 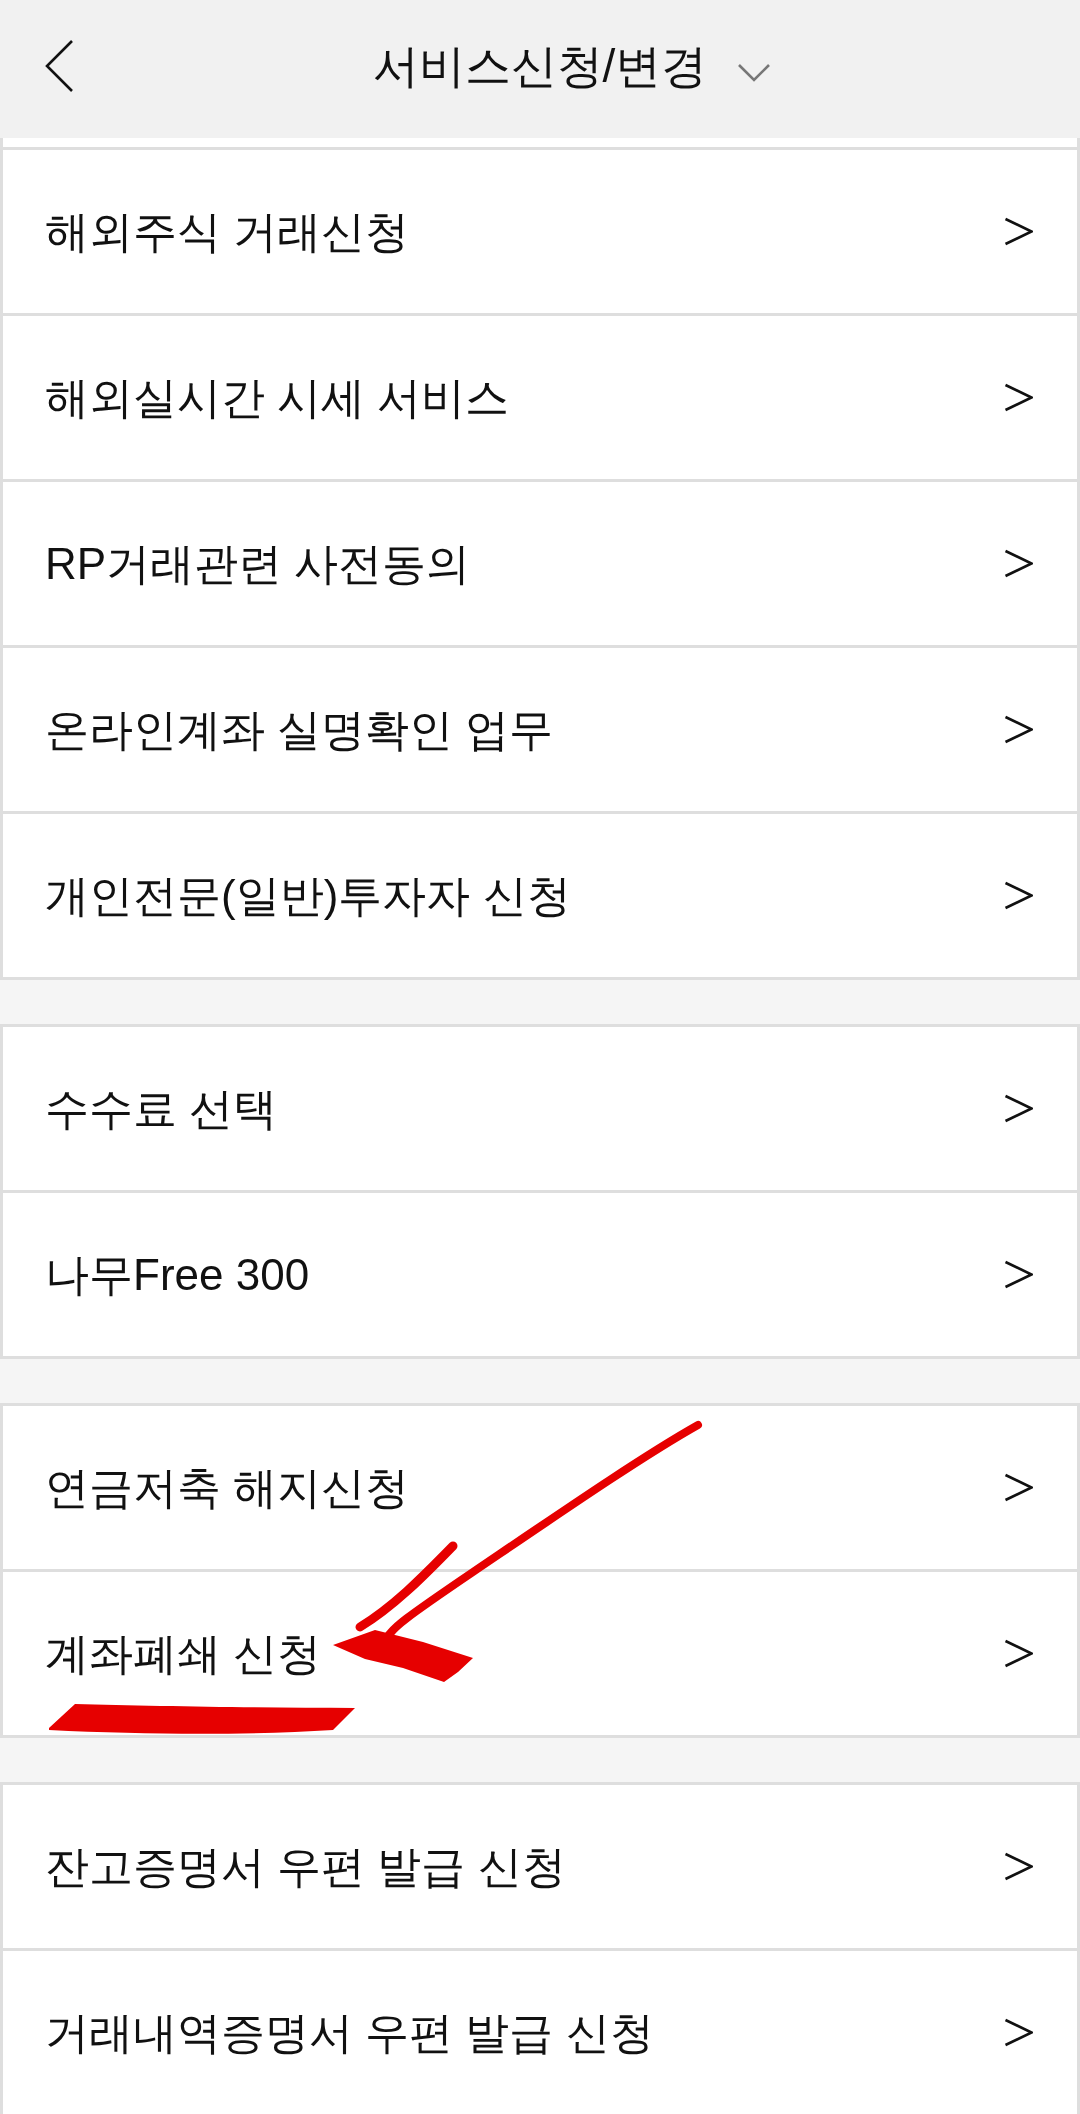 I want to click on chevron-down-icon, so click(x=754, y=73).